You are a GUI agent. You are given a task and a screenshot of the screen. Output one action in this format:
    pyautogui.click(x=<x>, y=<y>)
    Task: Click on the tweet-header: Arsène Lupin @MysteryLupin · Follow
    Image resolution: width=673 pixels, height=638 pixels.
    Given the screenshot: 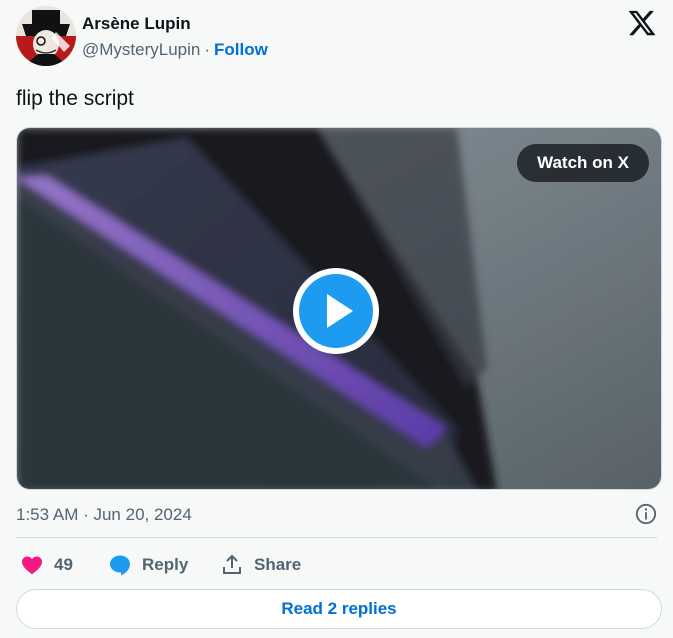 What is the action you would take?
    pyautogui.click(x=336, y=37)
    